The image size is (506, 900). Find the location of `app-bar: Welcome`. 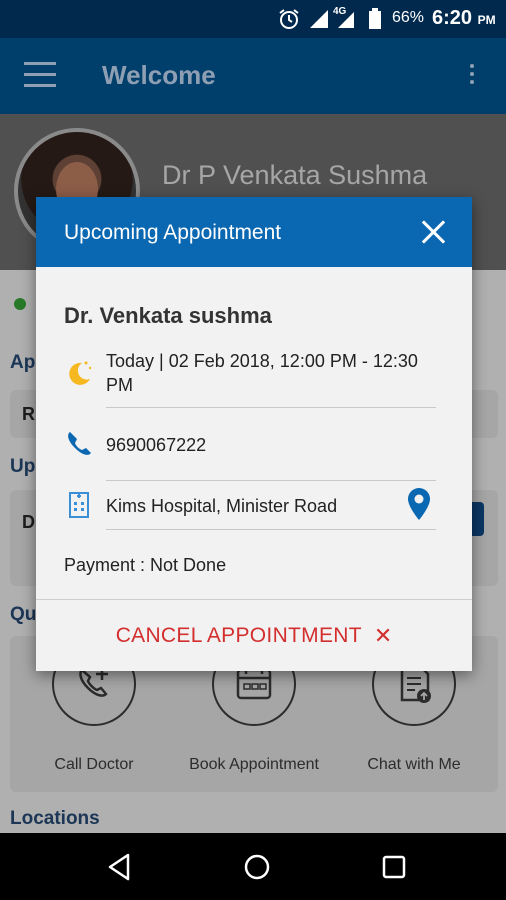

app-bar: Welcome is located at coordinates (253, 76).